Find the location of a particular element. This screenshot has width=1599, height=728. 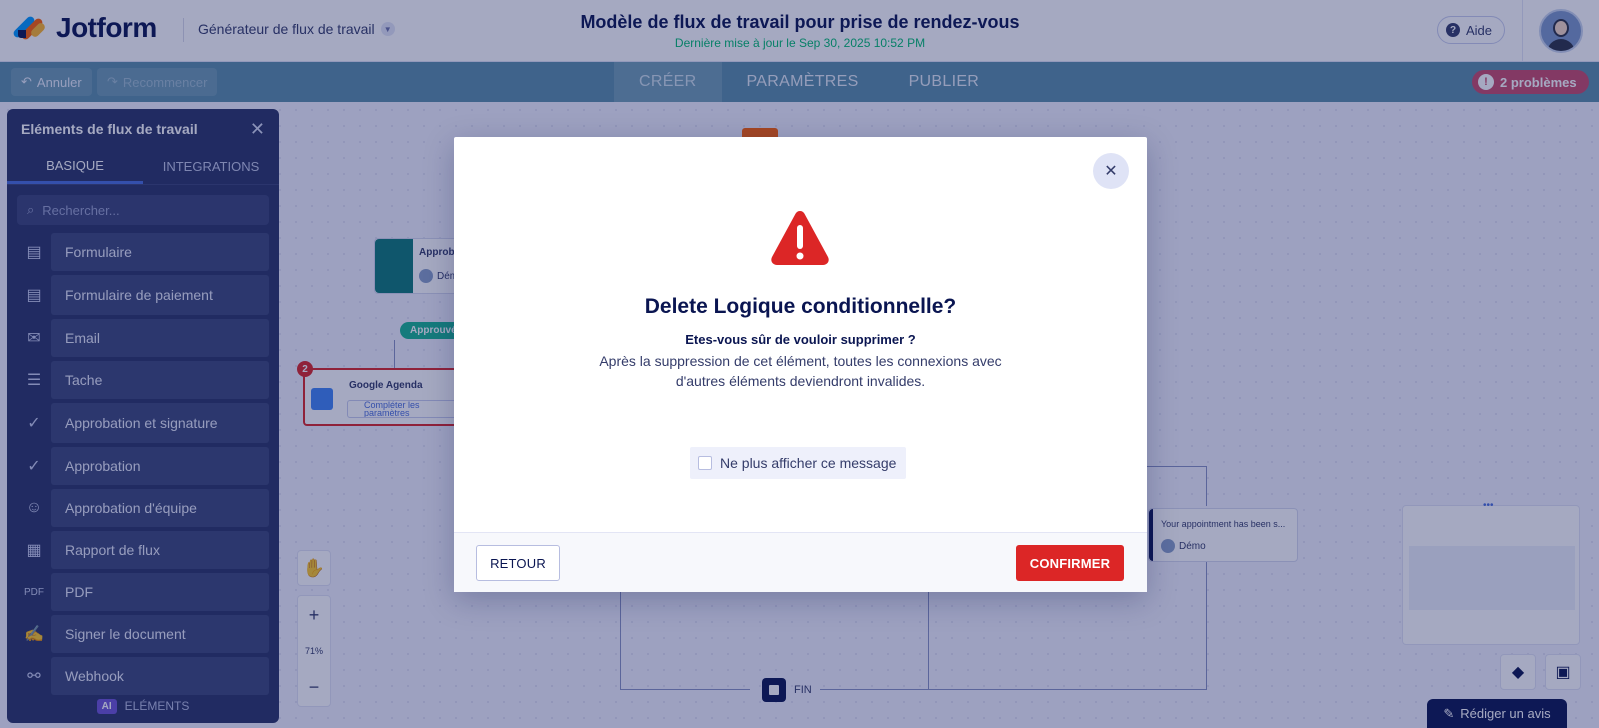

close-icon: ✕ is located at coordinates (1111, 171).